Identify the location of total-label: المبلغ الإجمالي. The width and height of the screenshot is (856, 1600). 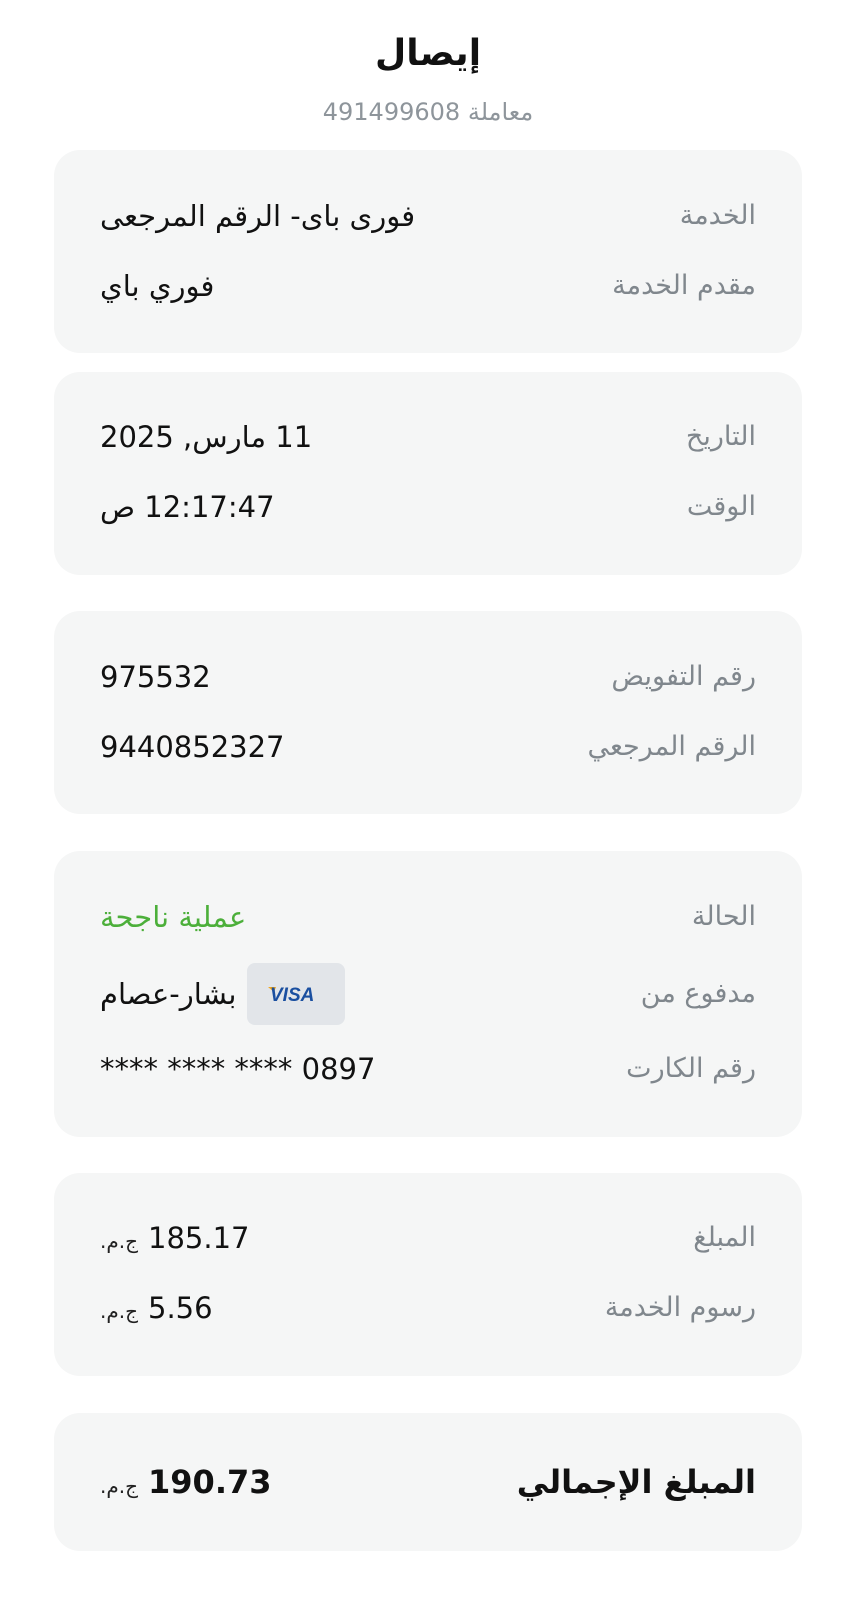
(636, 1482).